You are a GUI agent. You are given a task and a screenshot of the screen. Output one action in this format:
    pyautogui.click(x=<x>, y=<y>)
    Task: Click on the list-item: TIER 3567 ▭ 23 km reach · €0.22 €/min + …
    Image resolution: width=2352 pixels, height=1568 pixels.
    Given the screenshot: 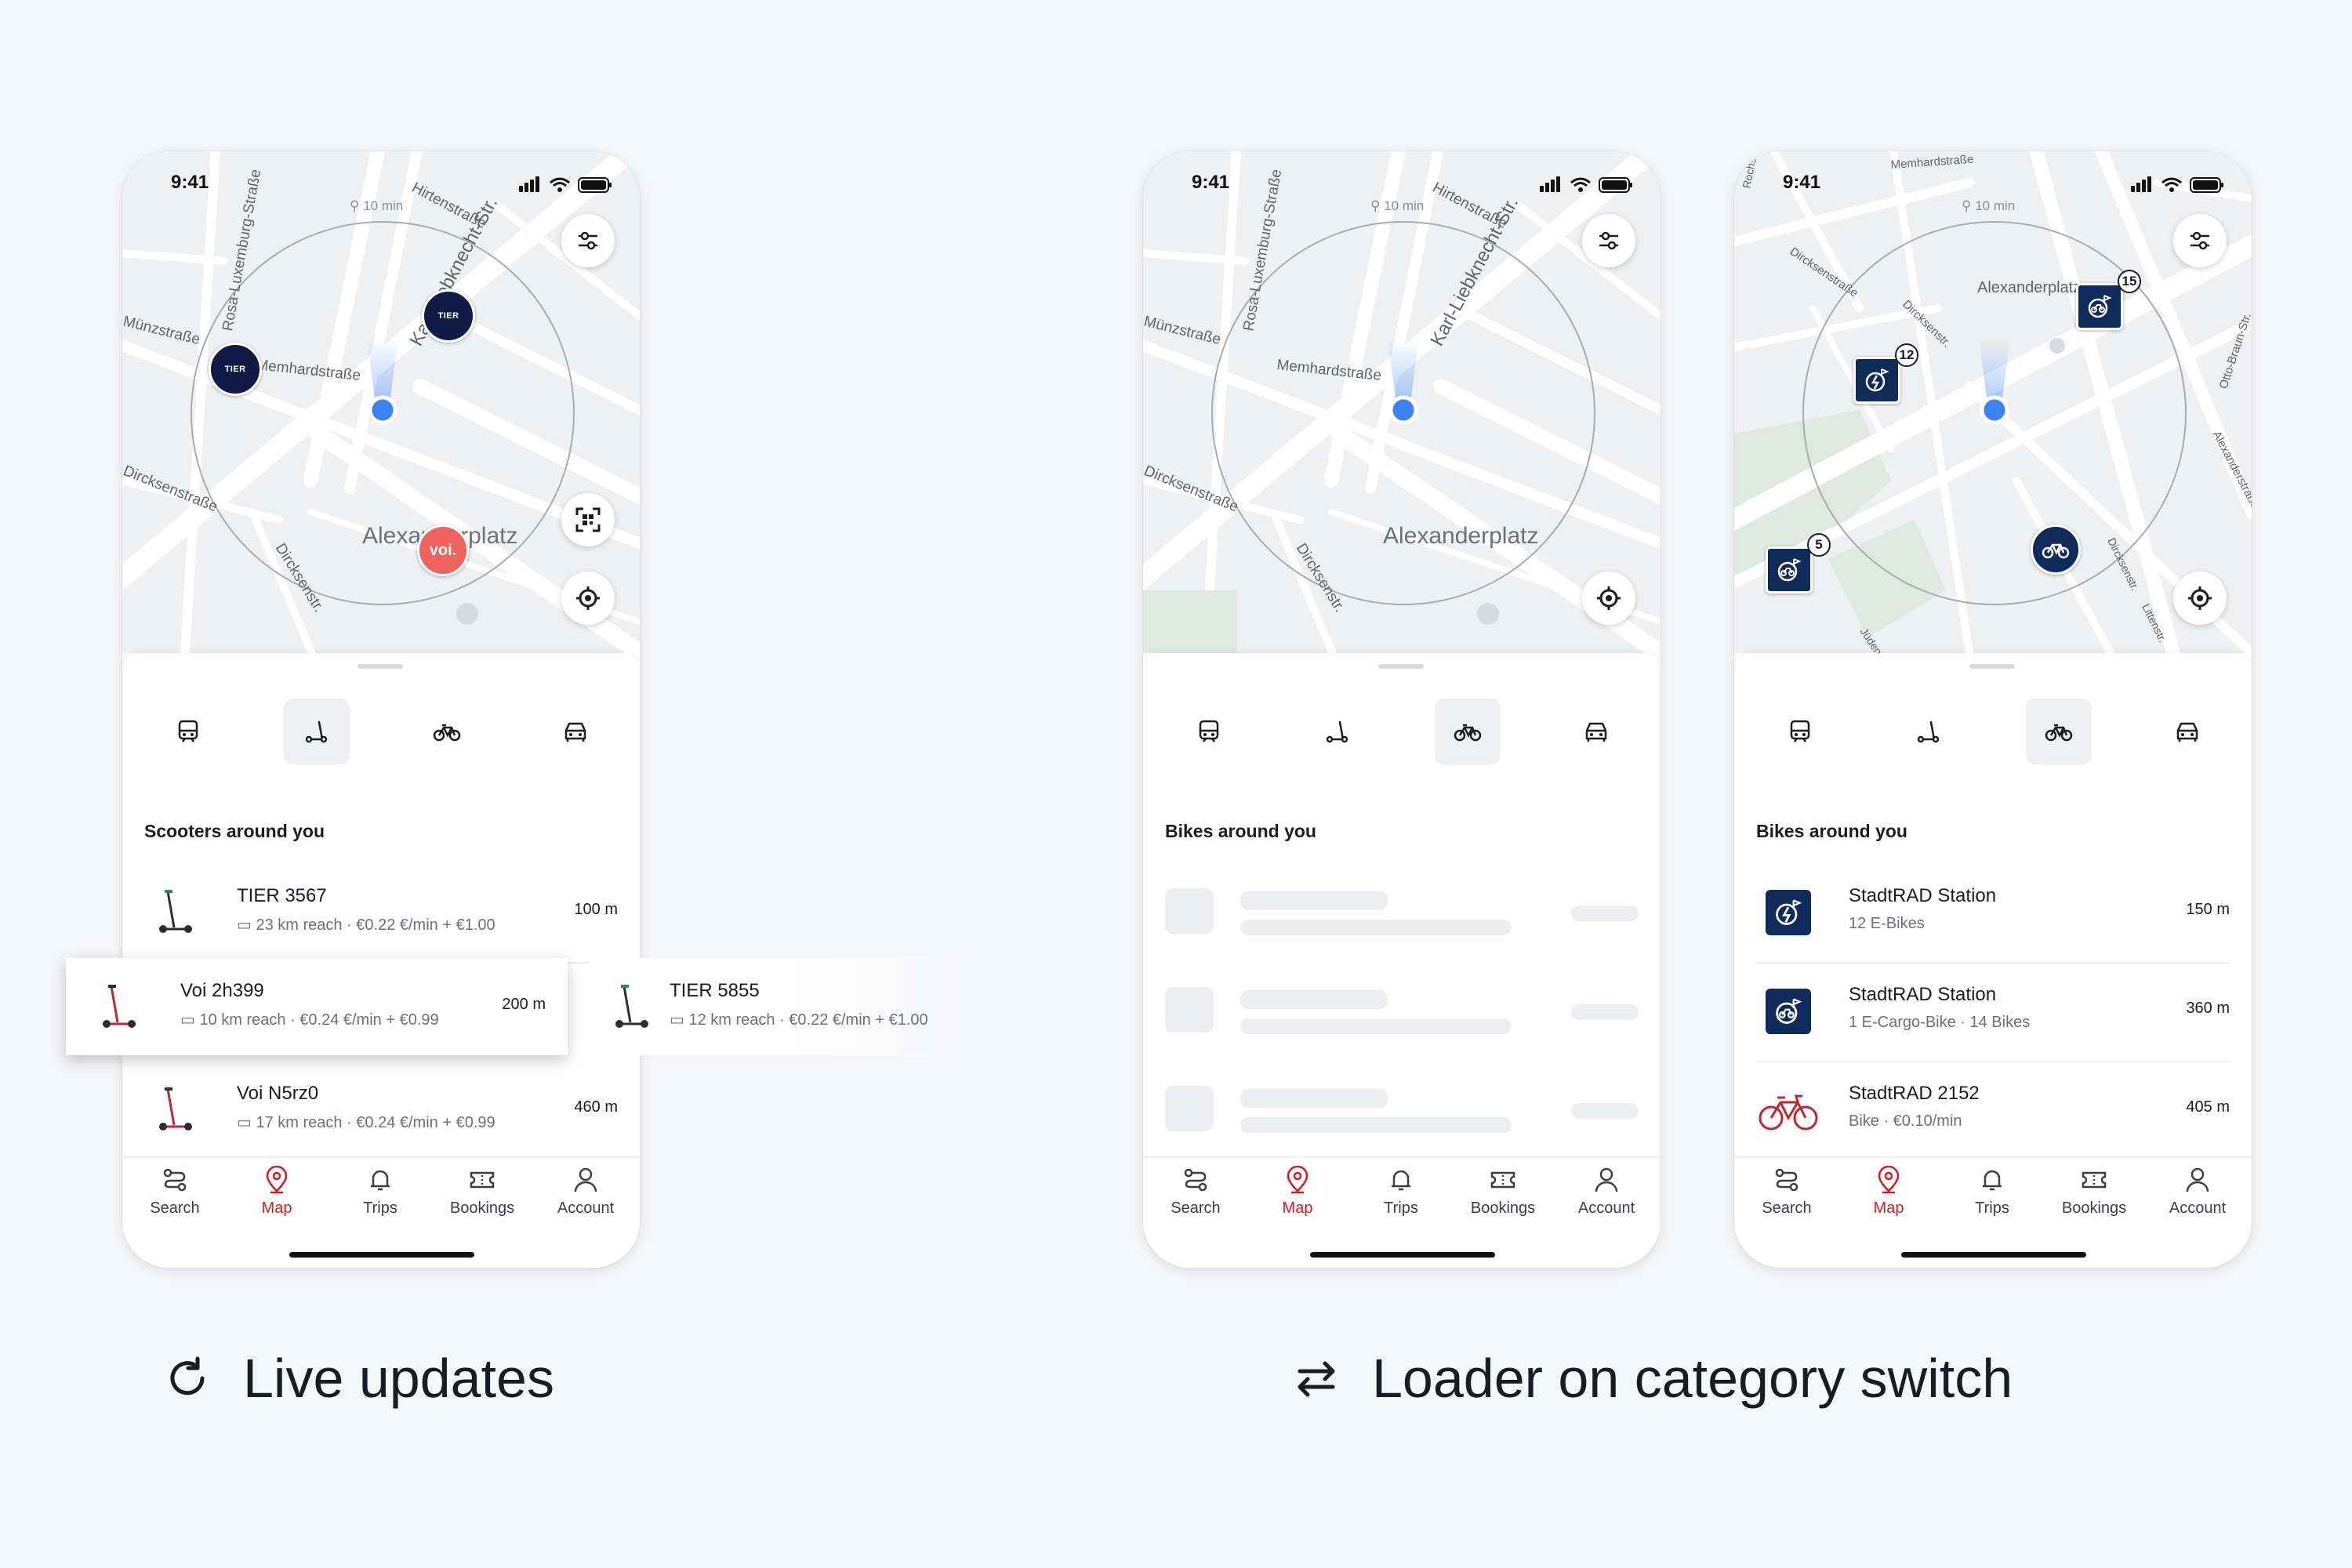 What is the action you would take?
    pyautogui.click(x=381, y=913)
    